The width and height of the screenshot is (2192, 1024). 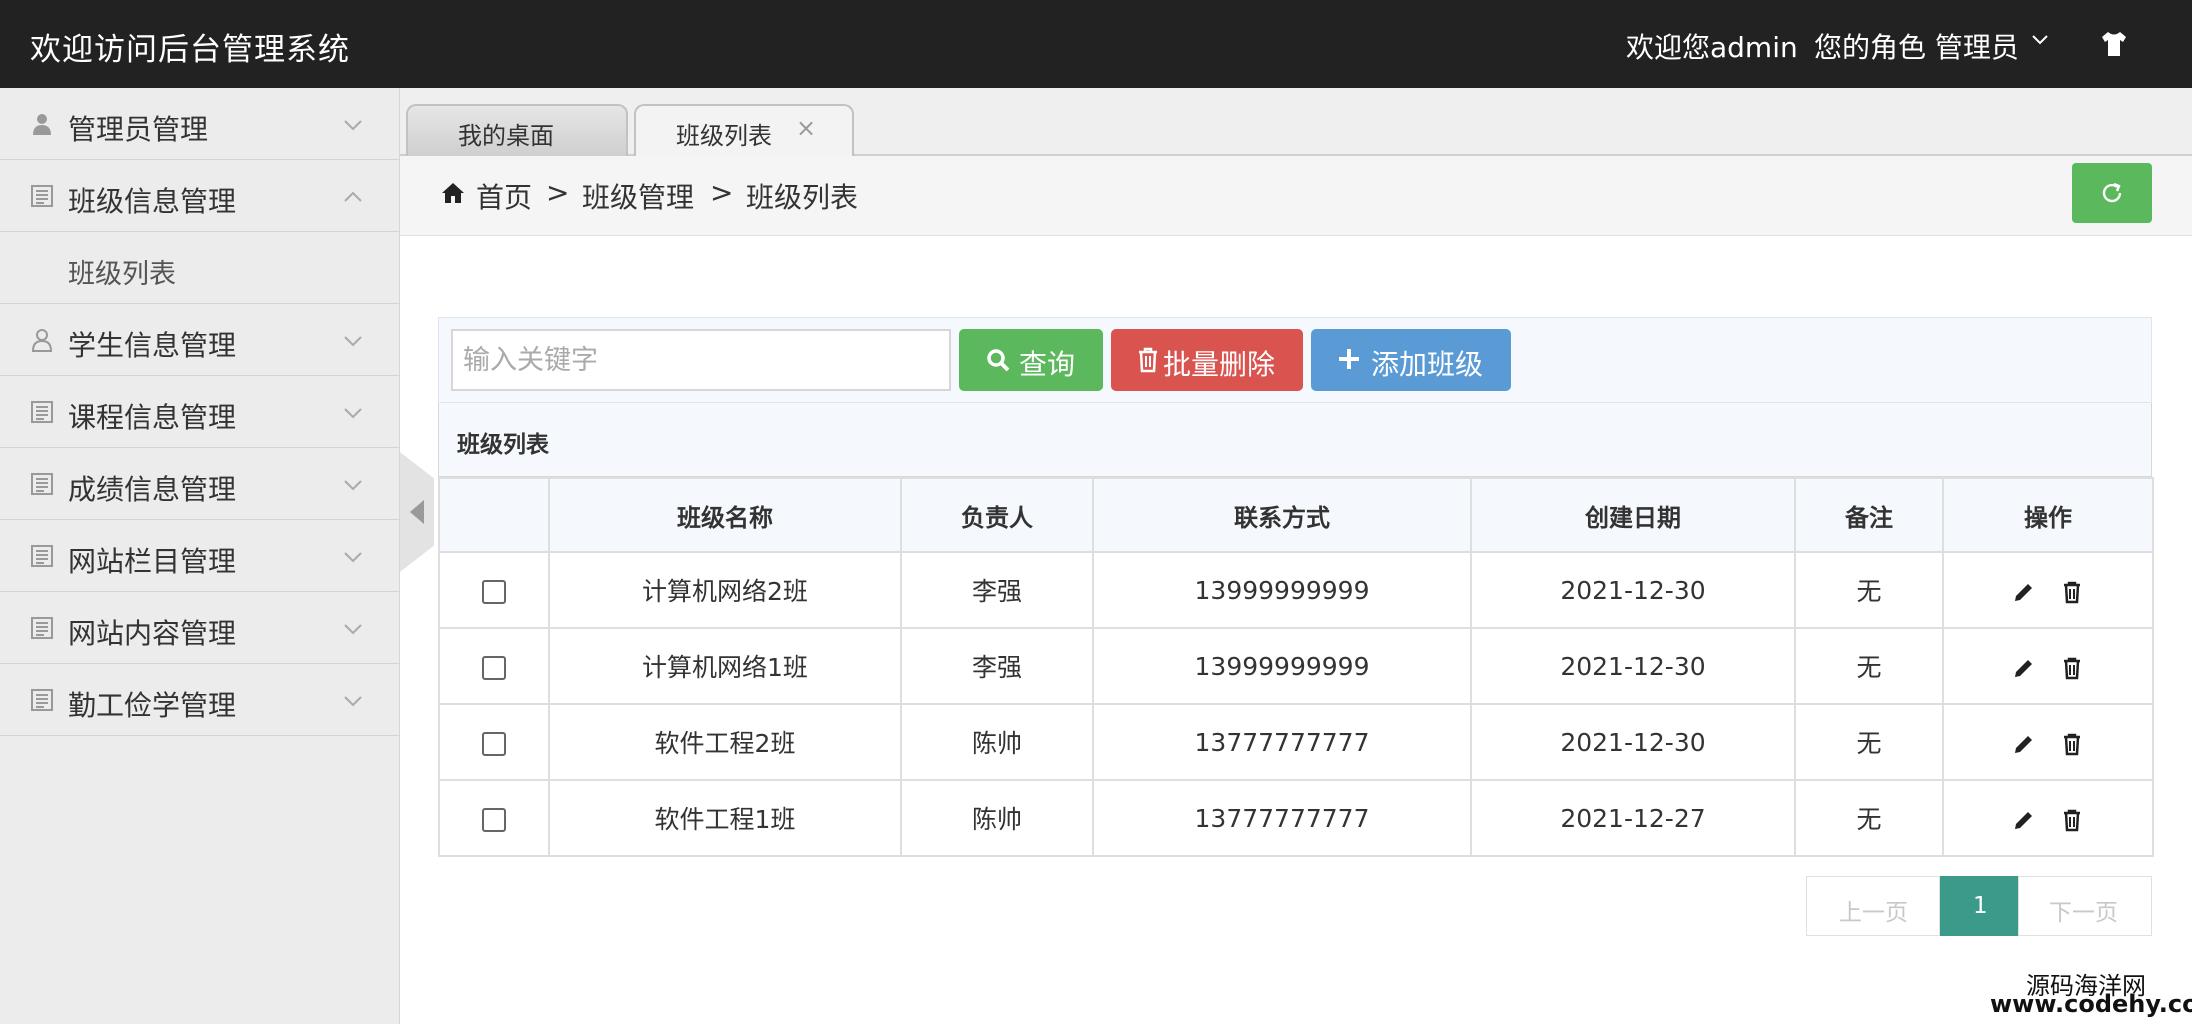 What do you see at coordinates (1633, 818) in the screenshot?
I see `cell-date: 2021-12-27` at bounding box center [1633, 818].